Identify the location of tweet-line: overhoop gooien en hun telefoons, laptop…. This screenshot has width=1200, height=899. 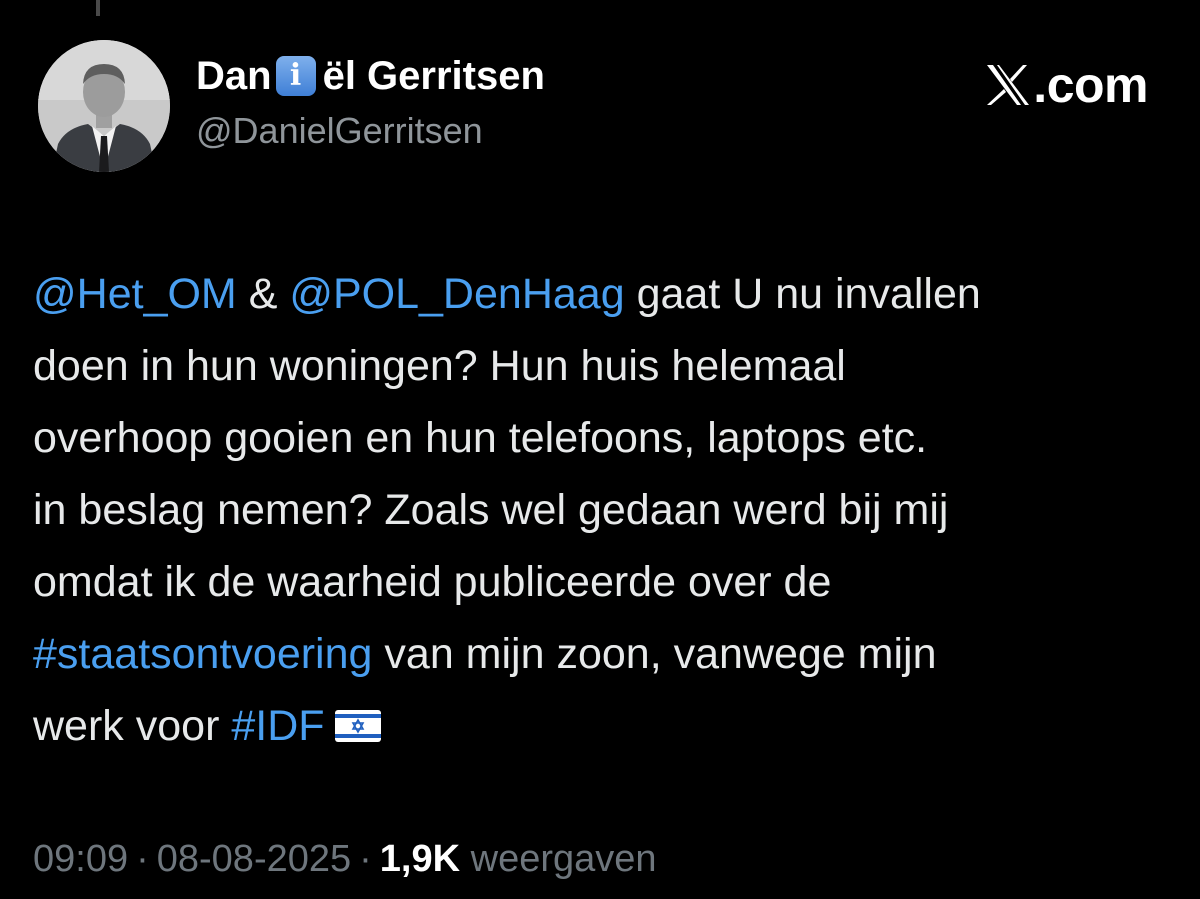
(480, 438).